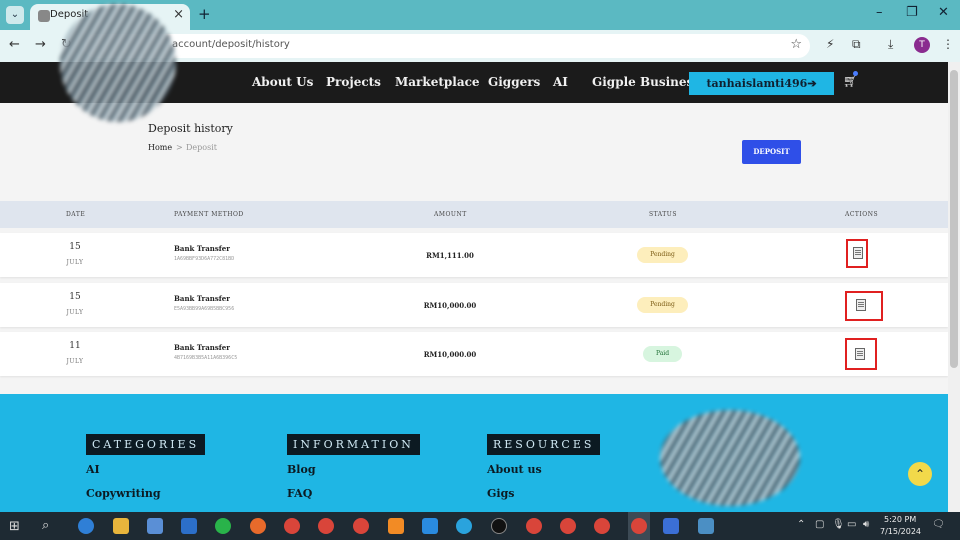 This screenshot has height=540, width=960. What do you see at coordinates (856, 44) in the screenshot?
I see `extensions-puzzle-icon: ⧉` at bounding box center [856, 44].